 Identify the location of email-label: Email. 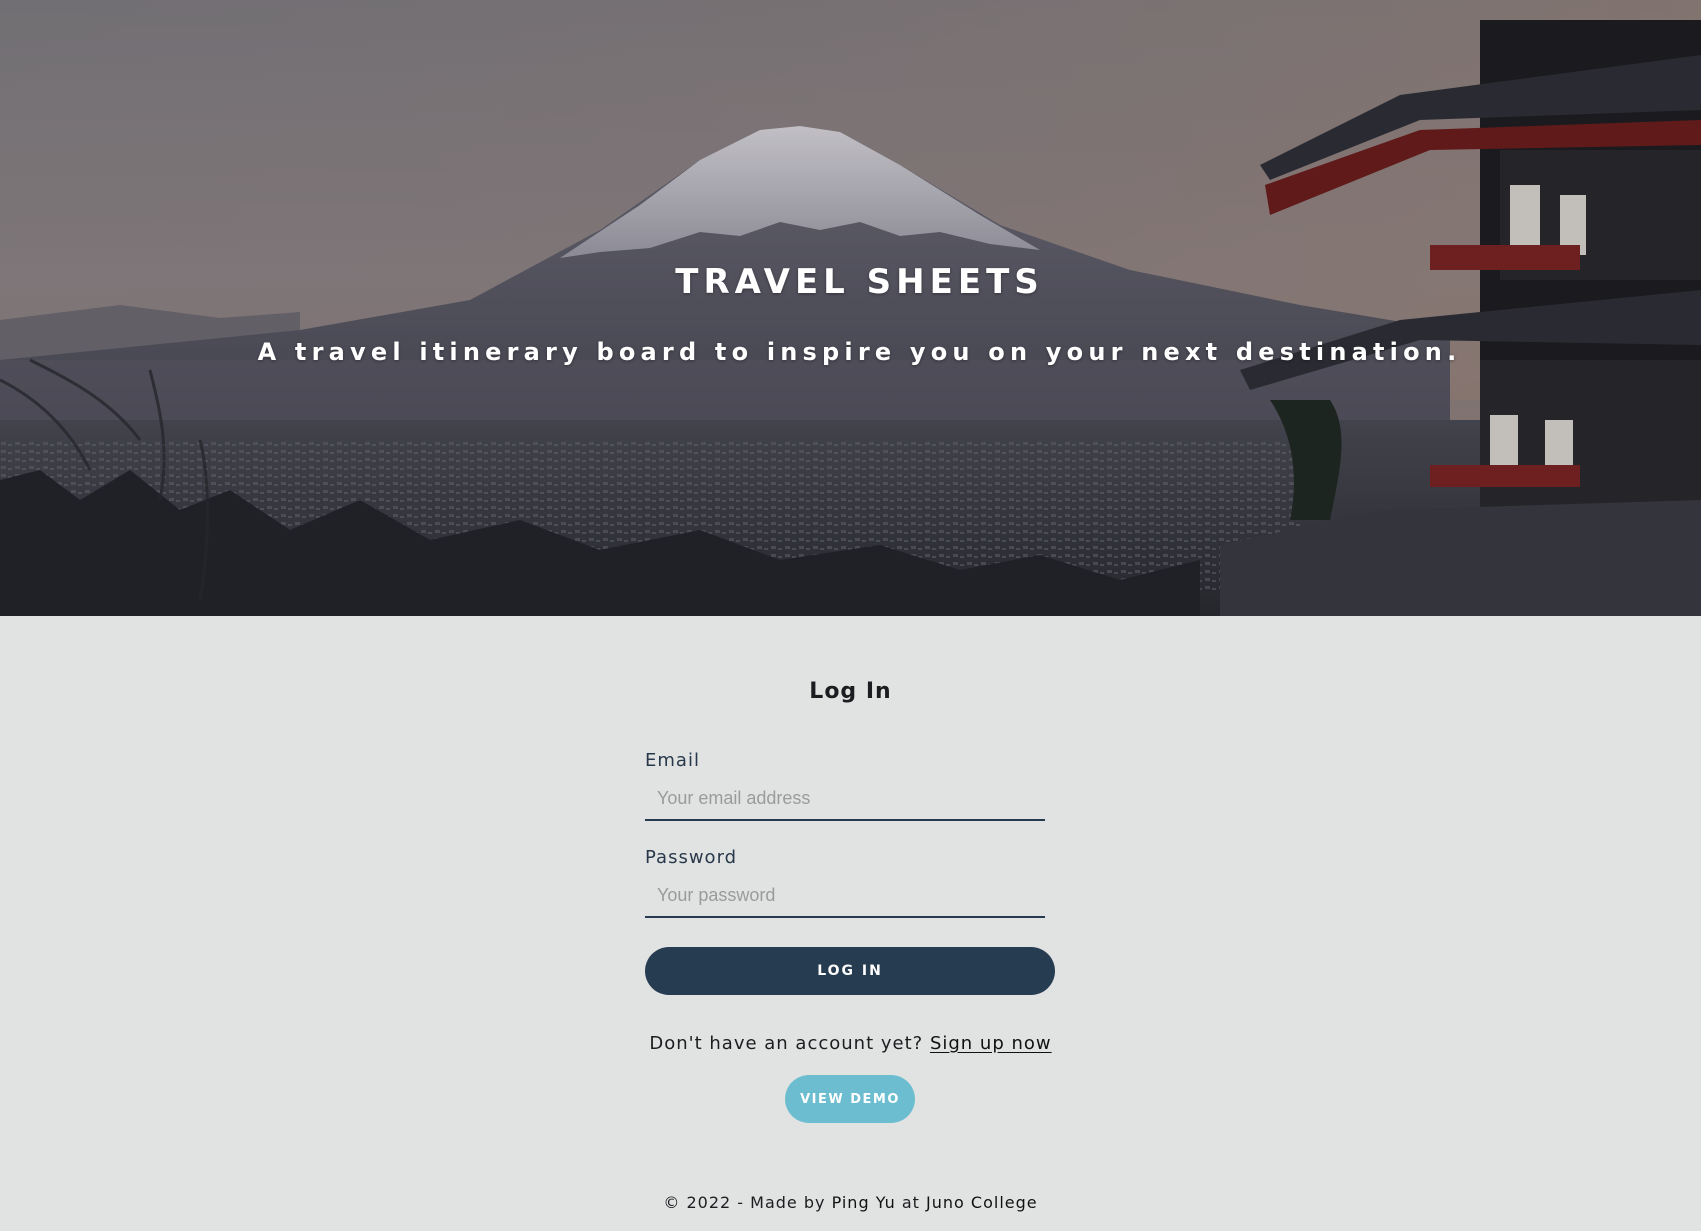
(672, 760).